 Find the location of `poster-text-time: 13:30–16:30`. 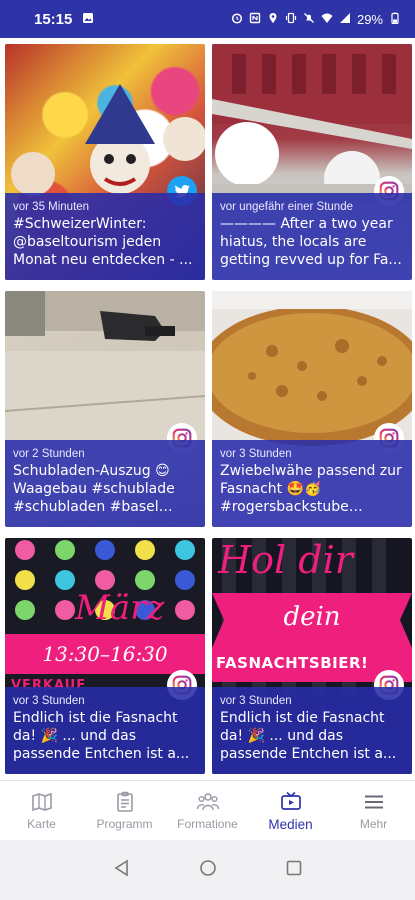

poster-text-time: 13:30–16:30 is located at coordinates (105, 654).